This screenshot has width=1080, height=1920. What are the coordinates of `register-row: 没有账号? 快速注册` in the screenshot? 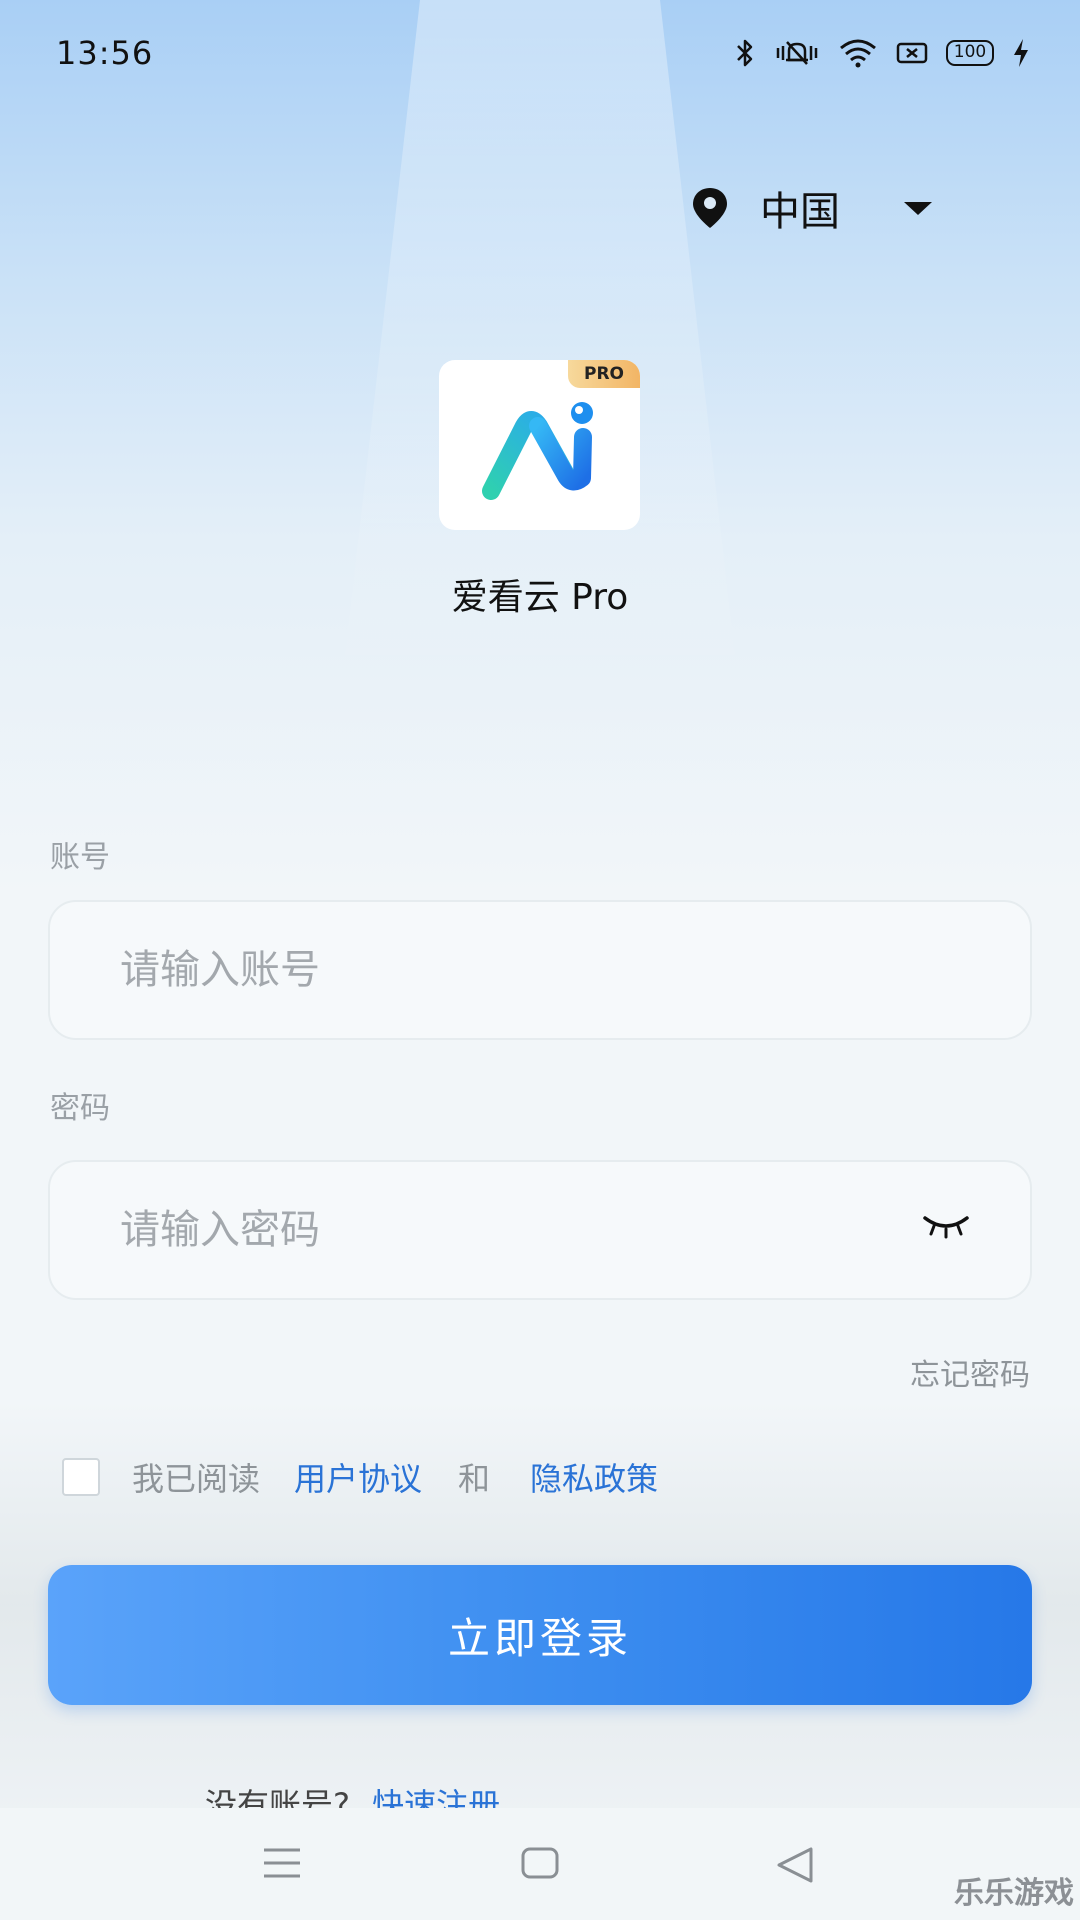 It's located at (352, 1797).